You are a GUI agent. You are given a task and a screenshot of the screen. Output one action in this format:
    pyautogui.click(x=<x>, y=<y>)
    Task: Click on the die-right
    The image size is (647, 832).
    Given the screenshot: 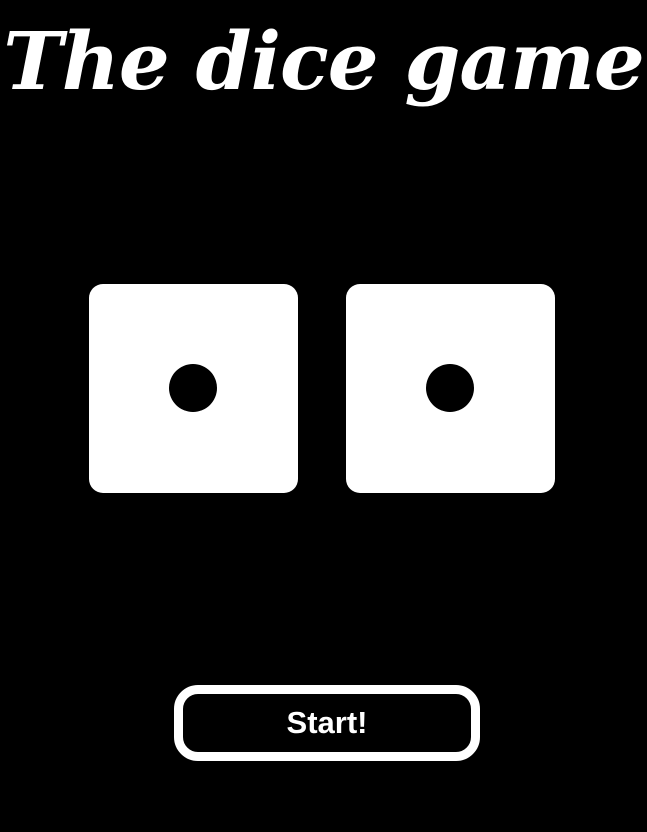 What is the action you would take?
    pyautogui.click(x=450, y=388)
    